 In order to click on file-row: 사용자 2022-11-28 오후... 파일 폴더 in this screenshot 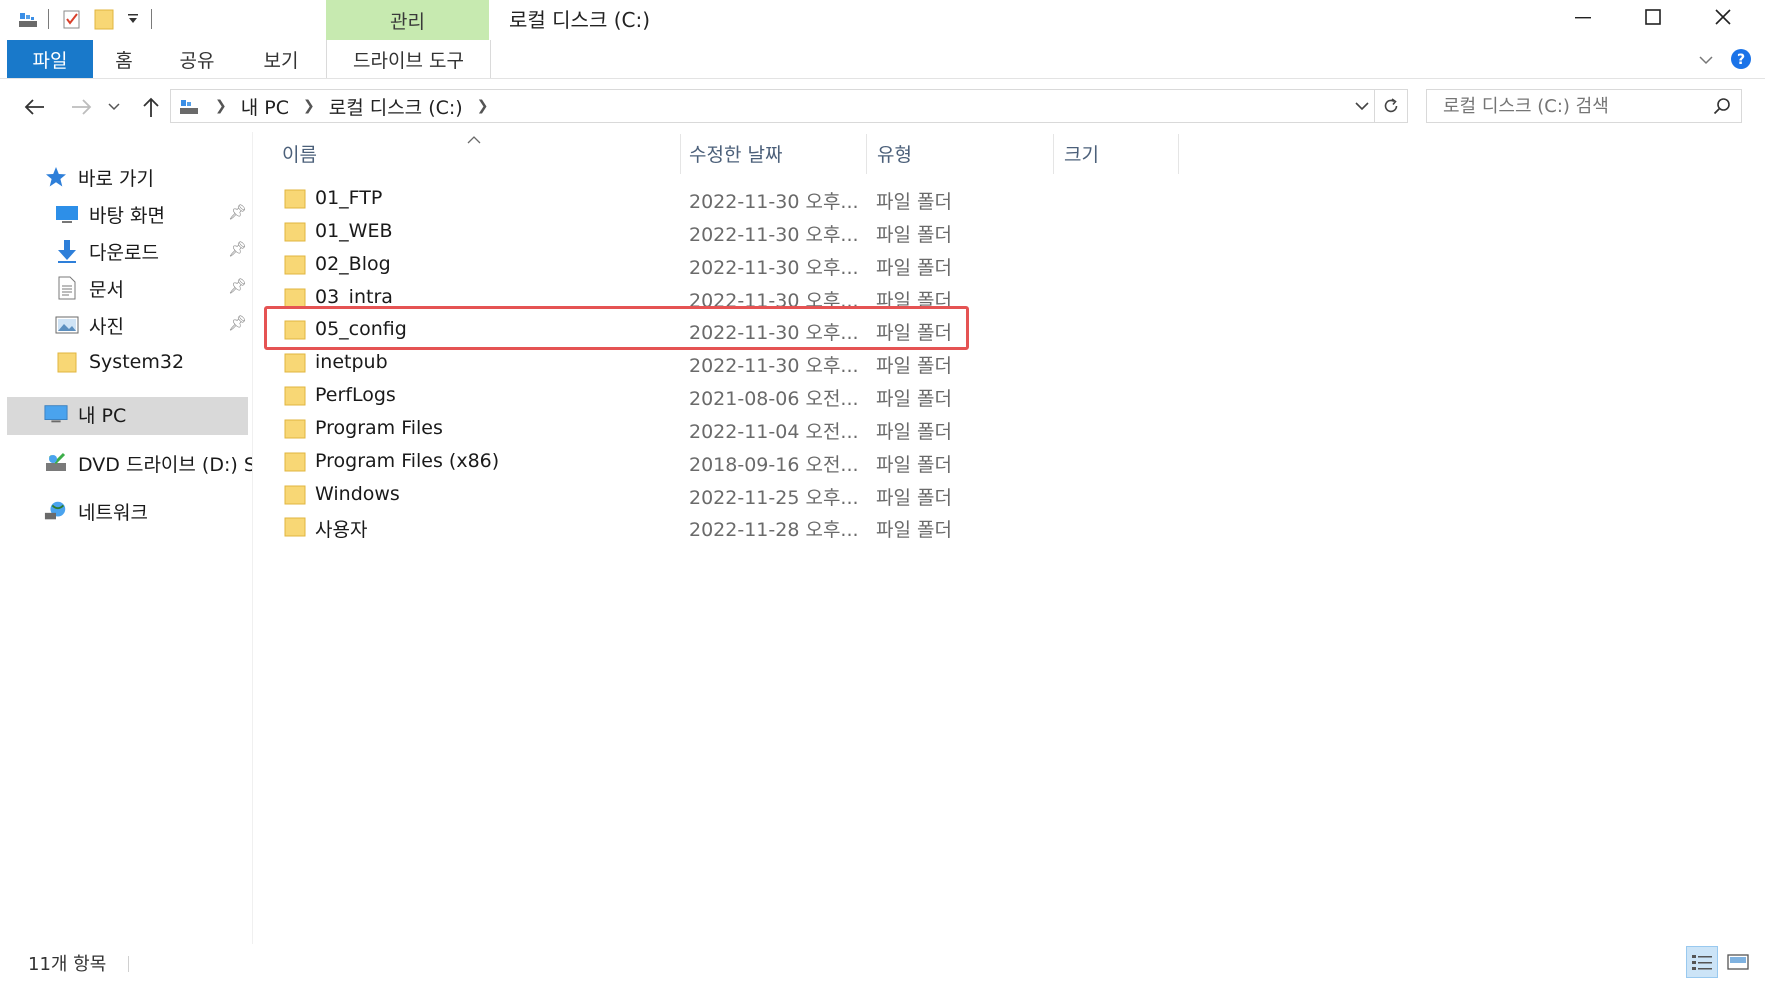, I will do `click(624, 527)`.